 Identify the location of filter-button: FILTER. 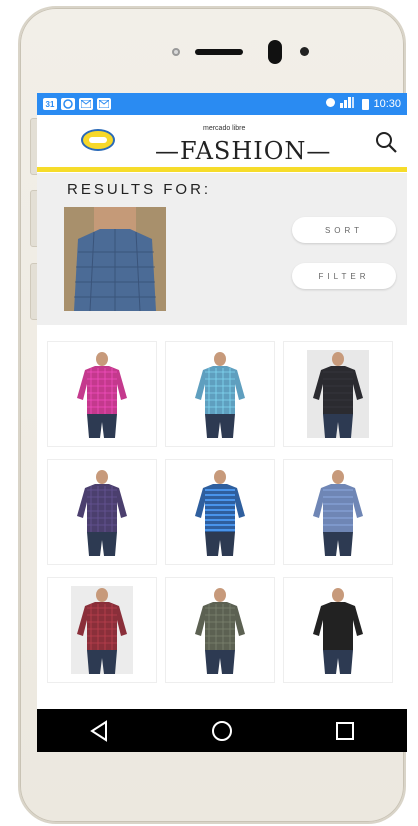
(344, 276).